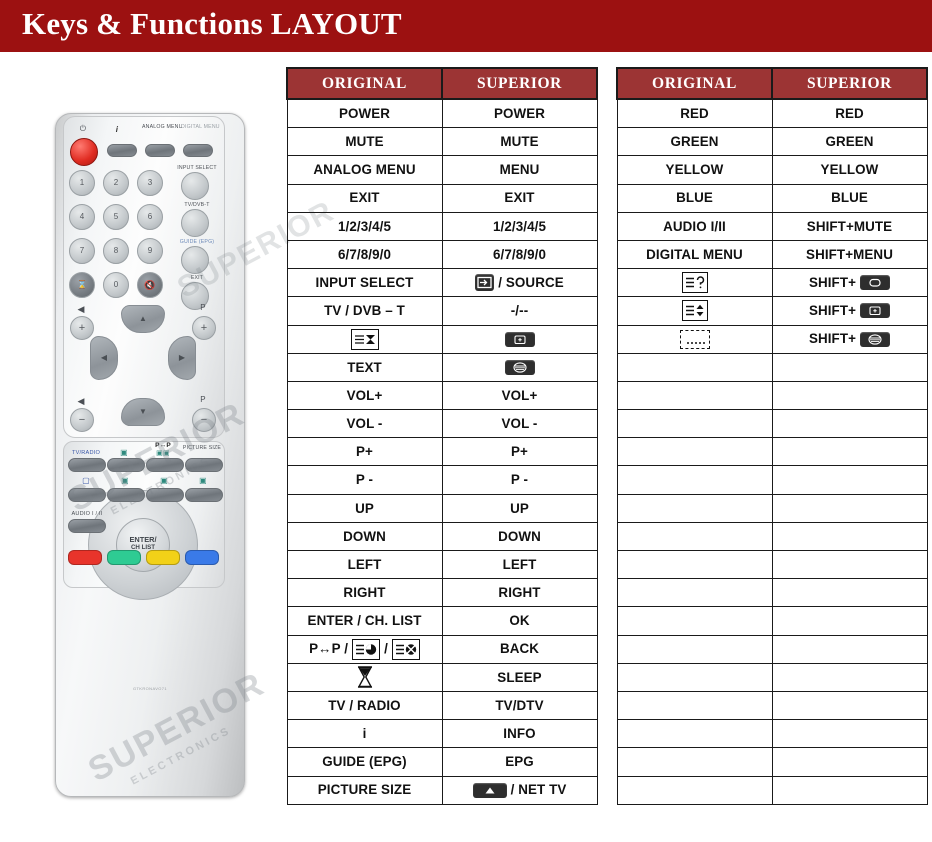 The width and height of the screenshot is (932, 842). What do you see at coordinates (442, 621) in the screenshot?
I see `table-row: ENTER / CH. LIST OK` at bounding box center [442, 621].